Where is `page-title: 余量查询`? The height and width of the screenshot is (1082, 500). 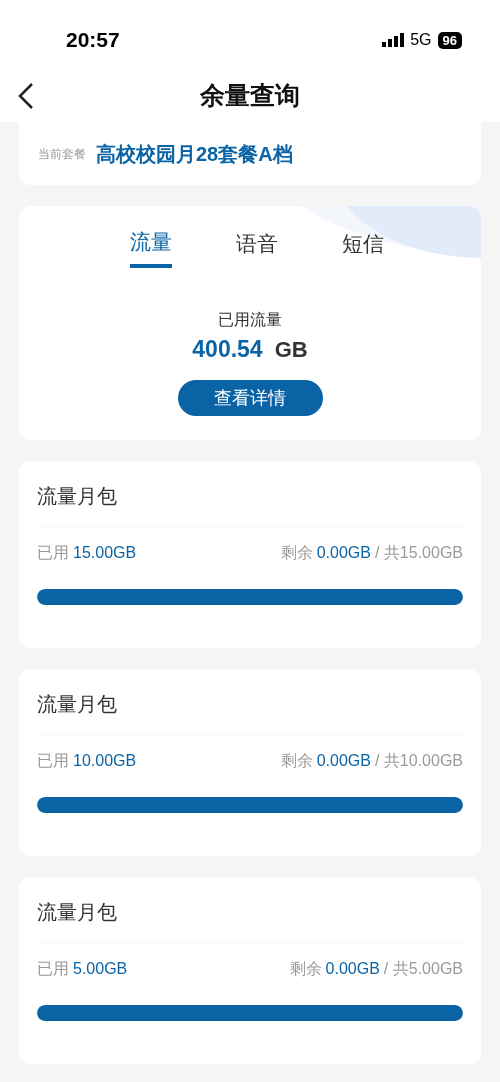 page-title: 余量查询 is located at coordinates (250, 96).